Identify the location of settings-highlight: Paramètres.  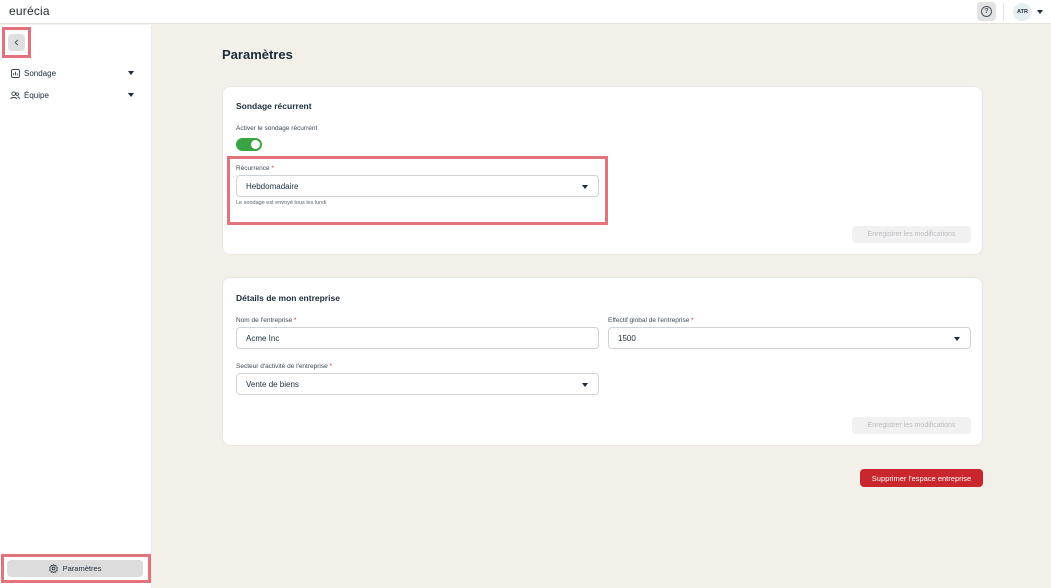
(76, 568).